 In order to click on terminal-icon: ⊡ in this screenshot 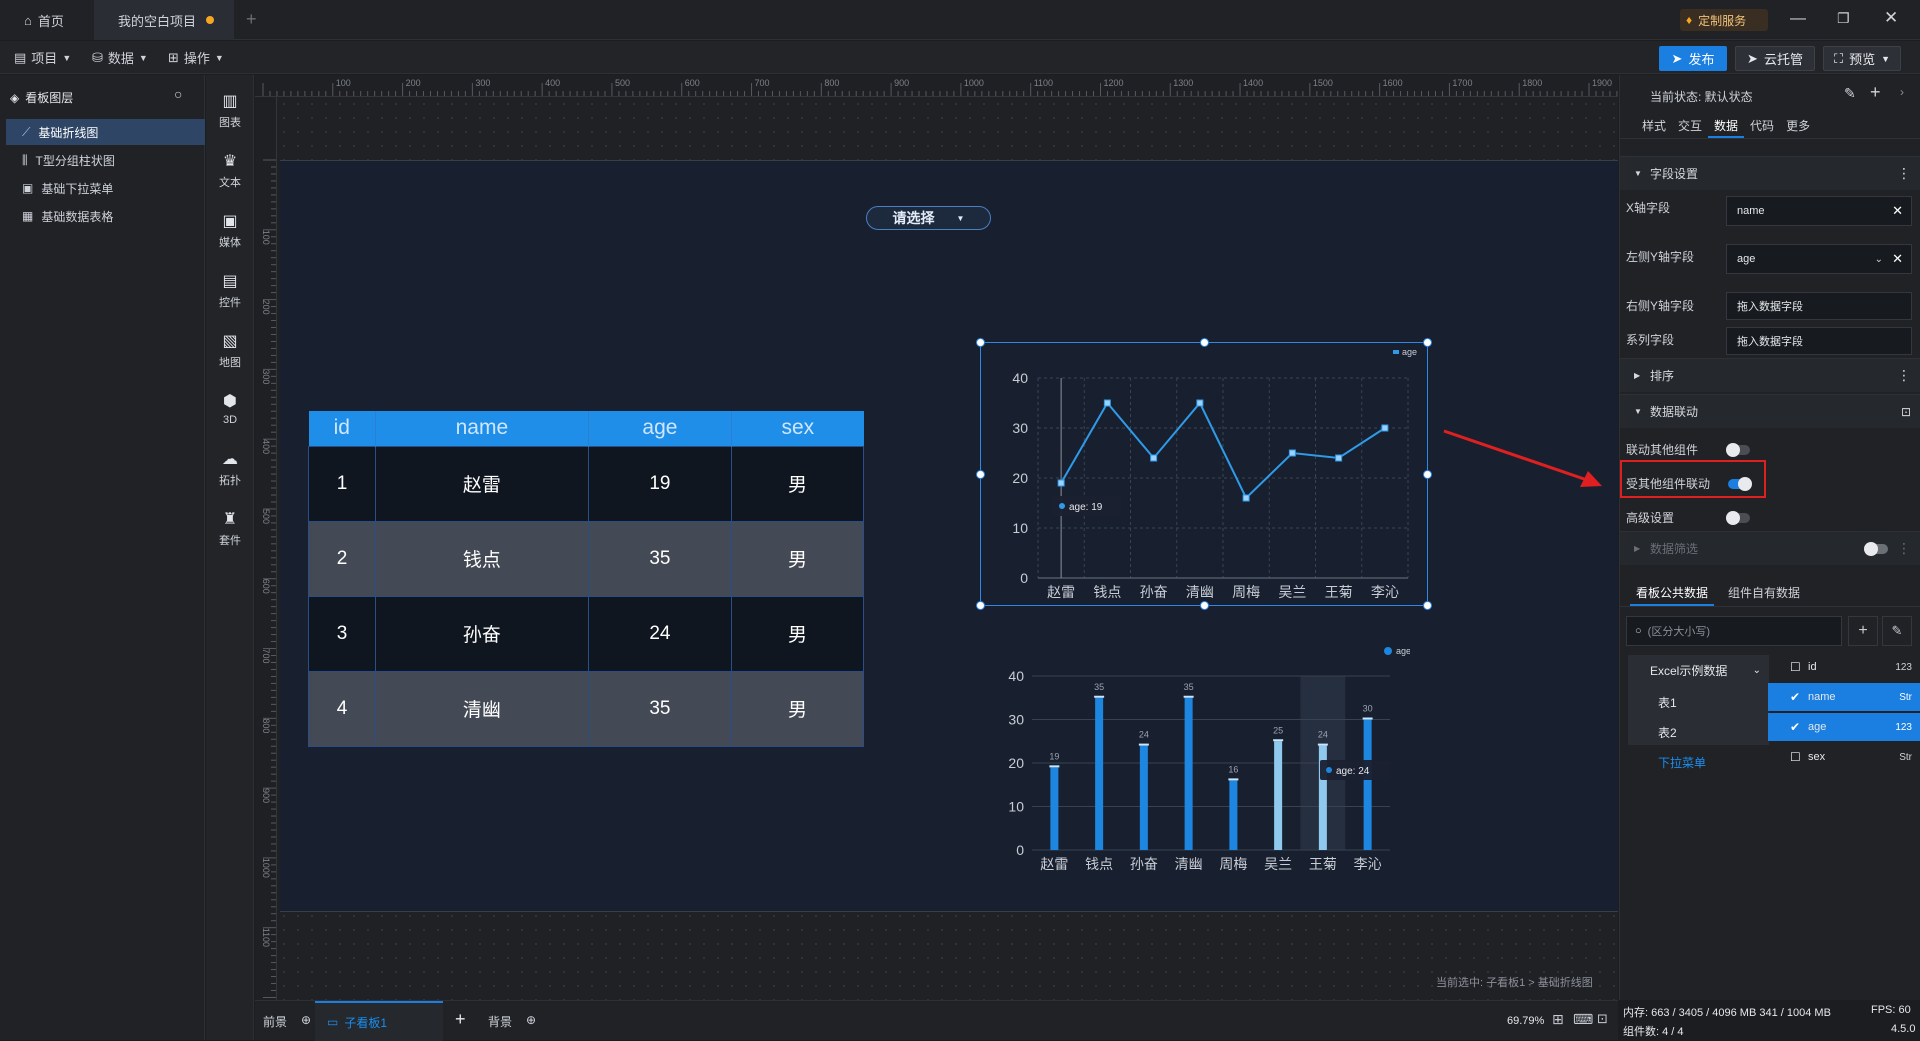, I will do `click(1602, 1019)`.